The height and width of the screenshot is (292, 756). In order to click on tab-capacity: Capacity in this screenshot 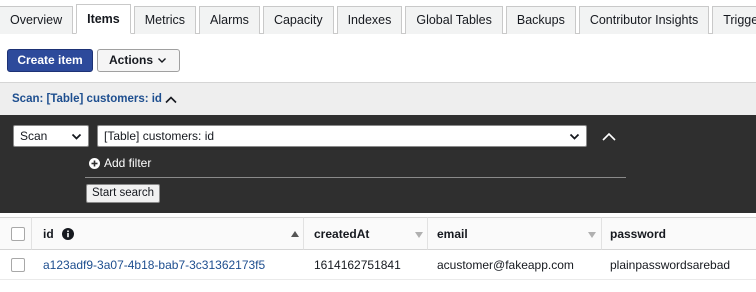, I will do `click(298, 20)`.